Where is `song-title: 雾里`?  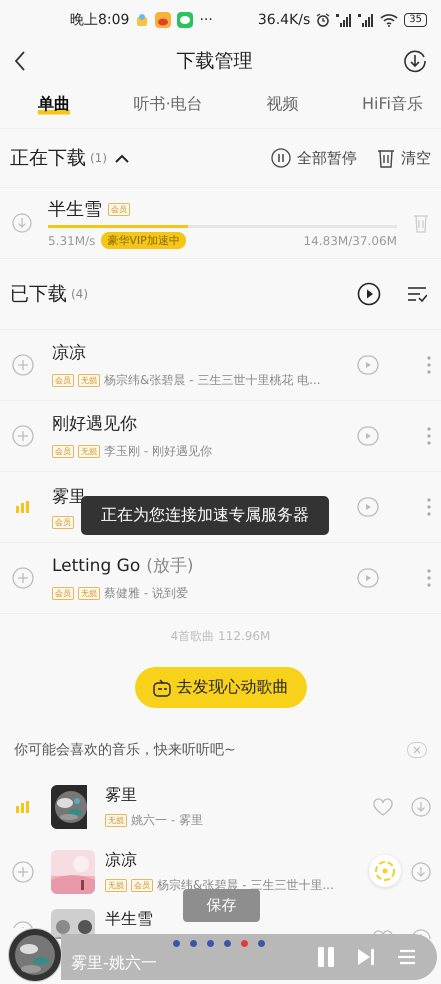 song-title: 雾里 is located at coordinates (121, 795).